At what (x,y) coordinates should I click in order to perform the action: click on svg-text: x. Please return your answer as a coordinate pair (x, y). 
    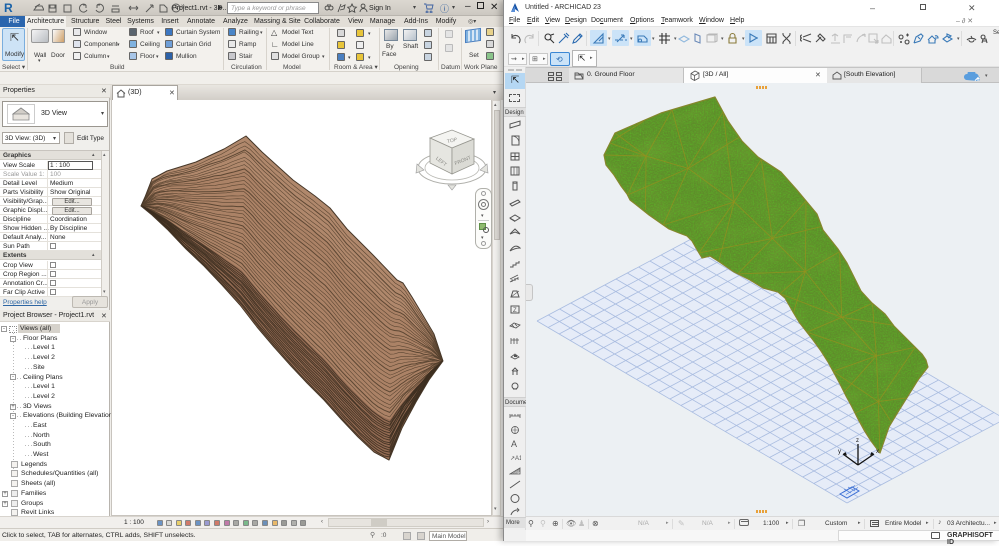
    Looking at the image, I should click on (877, 452).